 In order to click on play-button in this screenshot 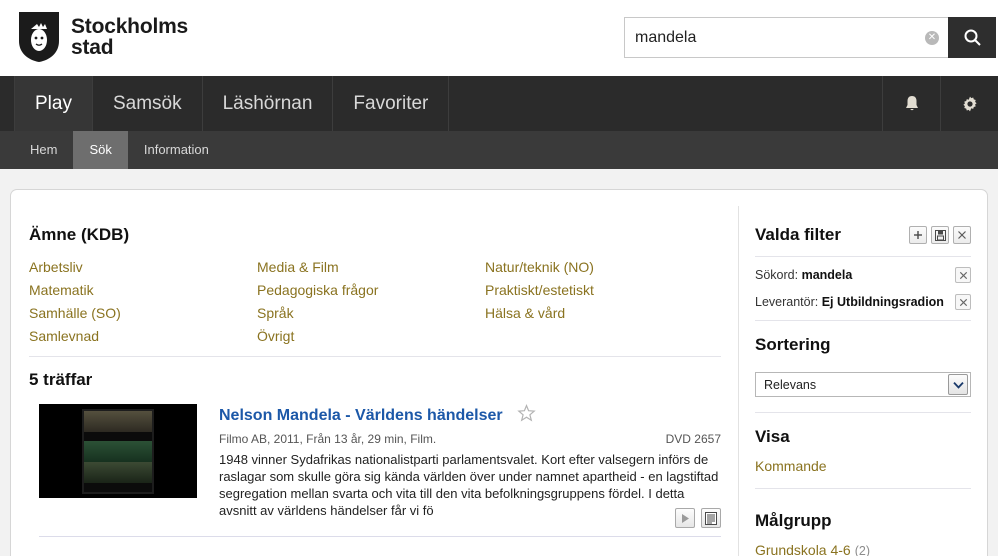, I will do `click(685, 518)`.